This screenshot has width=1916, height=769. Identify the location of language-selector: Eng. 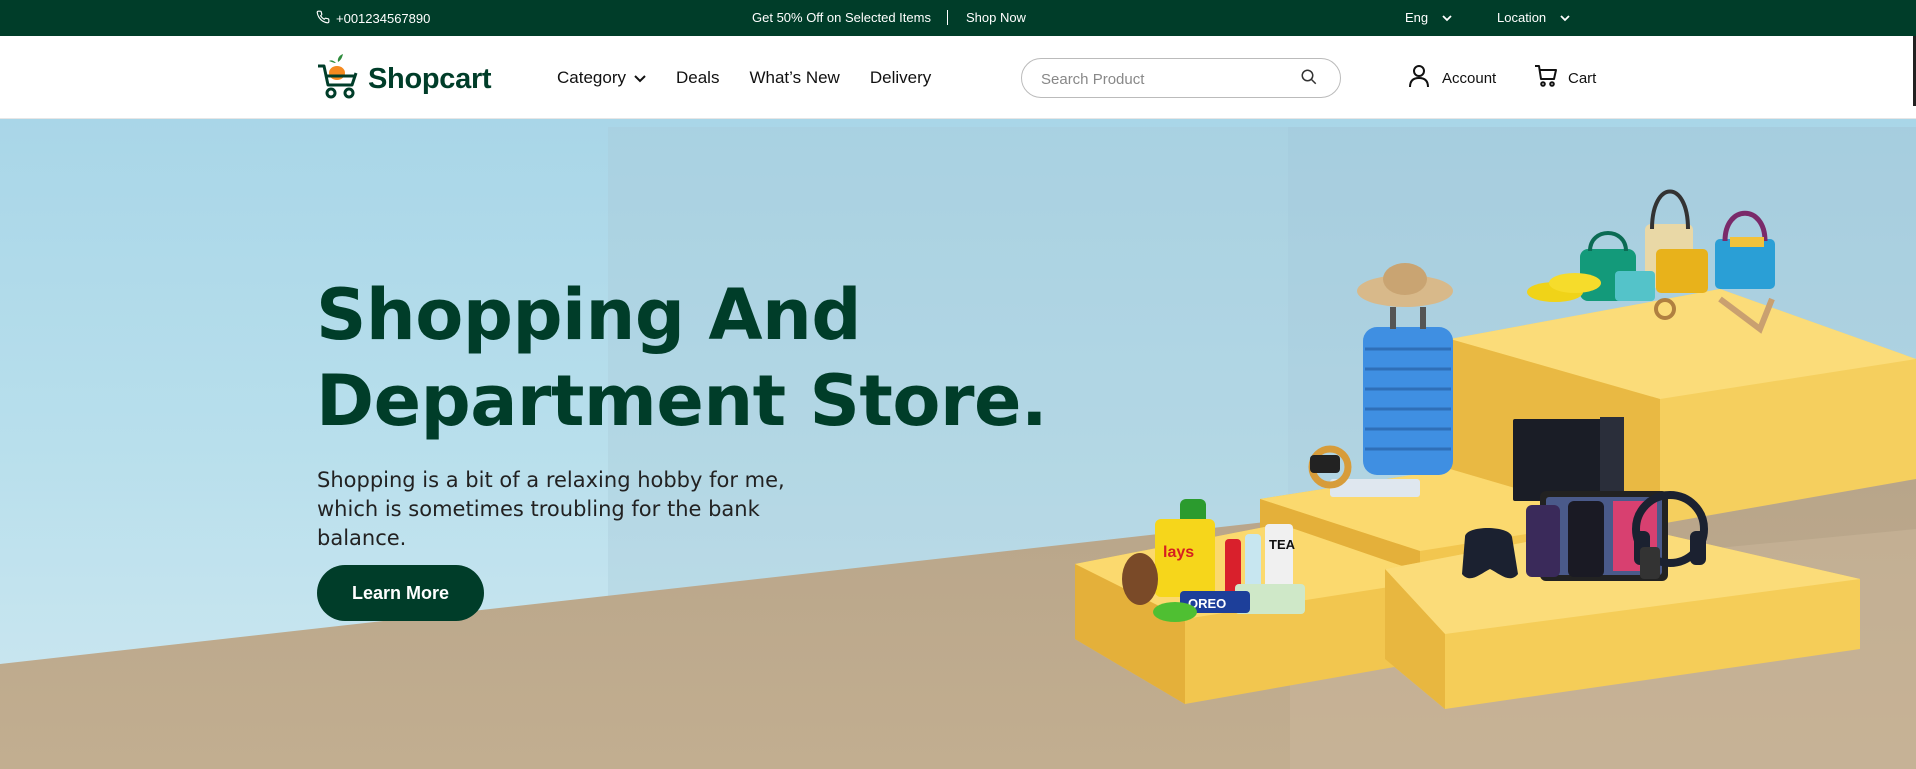
(1428, 17).